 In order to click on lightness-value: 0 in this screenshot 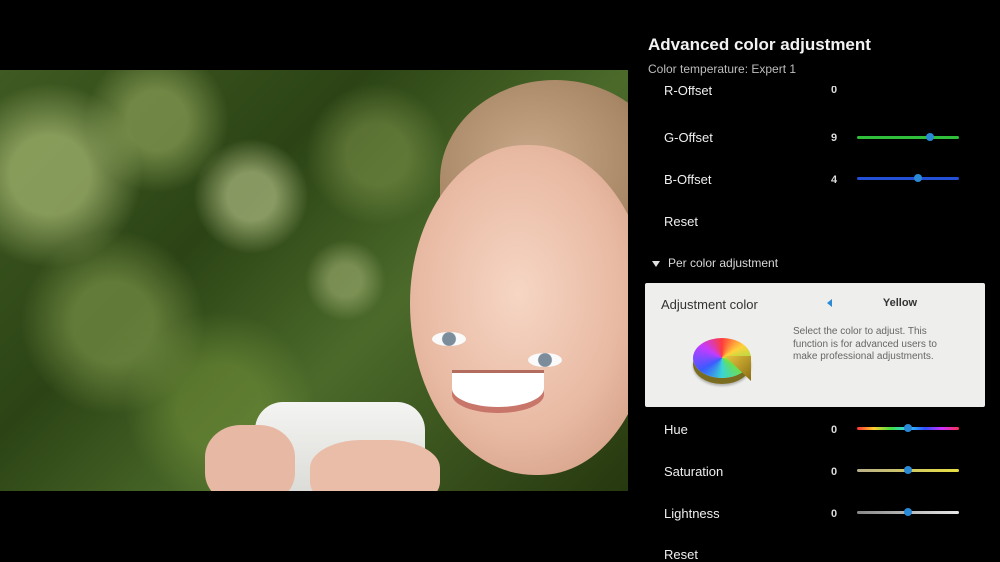, I will do `click(834, 514)`.